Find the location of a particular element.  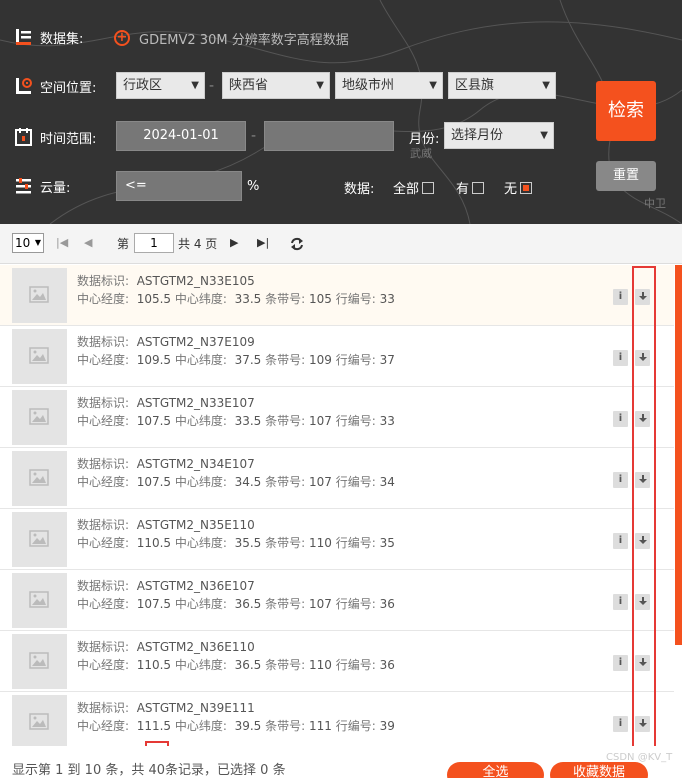

select-all-button: 全选 is located at coordinates (495, 770).